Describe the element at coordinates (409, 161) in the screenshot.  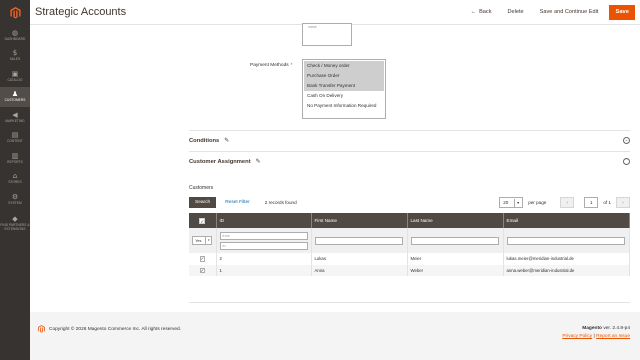
I see `customer-assignment-section: Customer Assignment ✎ ⌃` at that location.